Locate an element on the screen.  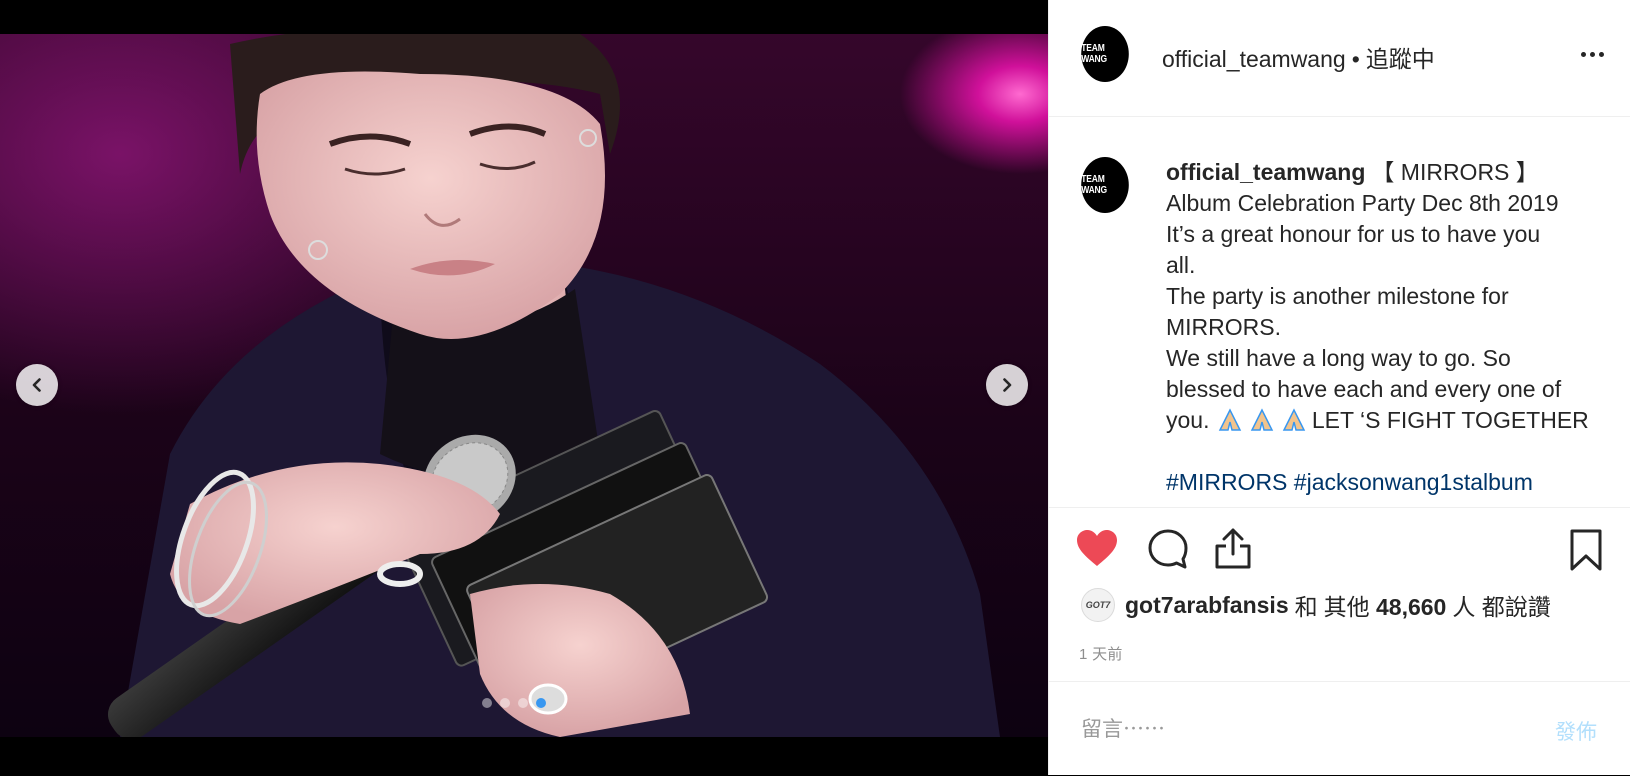
caption-username-link: official_teamwang is located at coordinates (1265, 172).